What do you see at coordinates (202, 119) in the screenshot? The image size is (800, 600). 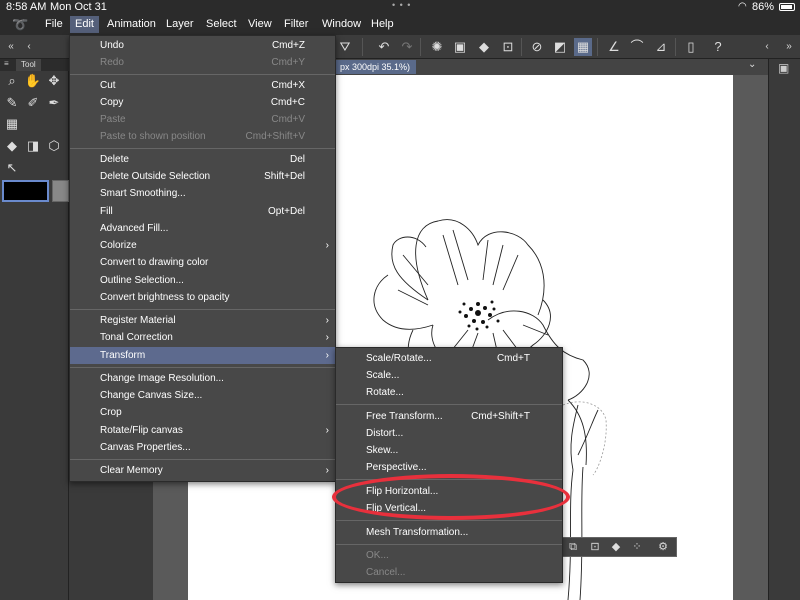 I see `menu-item-paste: Paste Cmd+V` at bounding box center [202, 119].